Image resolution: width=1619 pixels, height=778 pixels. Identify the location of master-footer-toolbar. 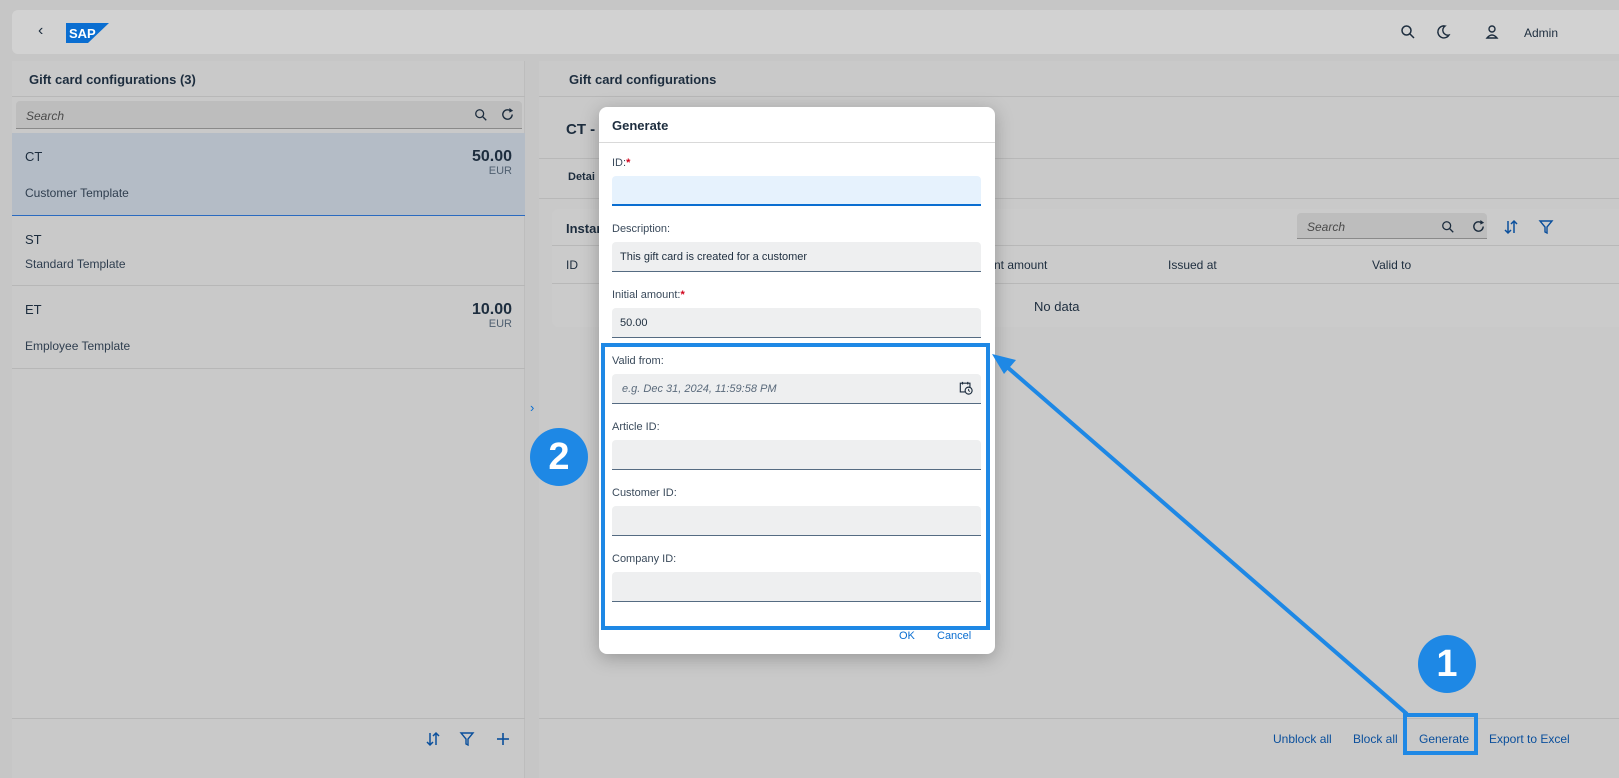
(268, 748).